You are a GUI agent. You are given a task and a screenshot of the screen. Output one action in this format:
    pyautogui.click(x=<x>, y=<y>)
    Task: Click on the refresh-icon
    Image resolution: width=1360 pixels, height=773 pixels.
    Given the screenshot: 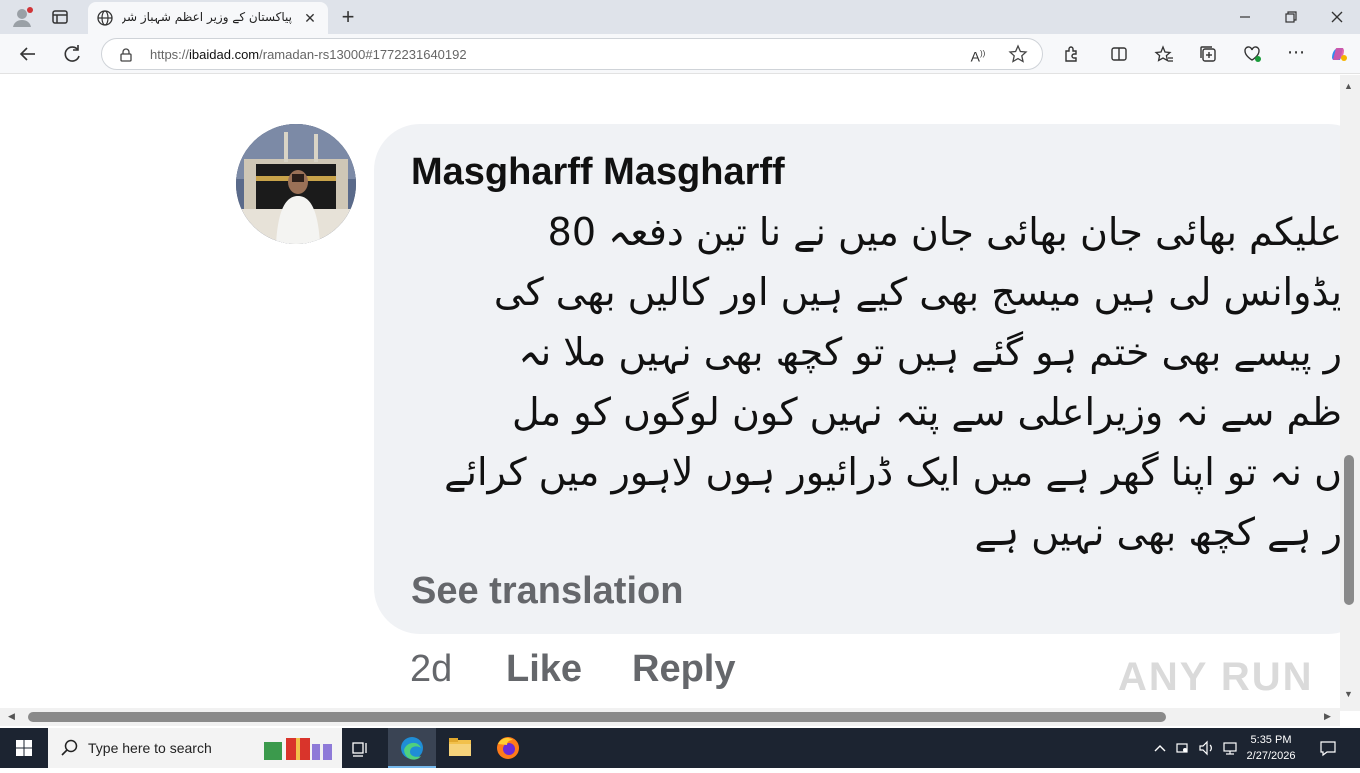 What is the action you would take?
    pyautogui.click(x=72, y=54)
    